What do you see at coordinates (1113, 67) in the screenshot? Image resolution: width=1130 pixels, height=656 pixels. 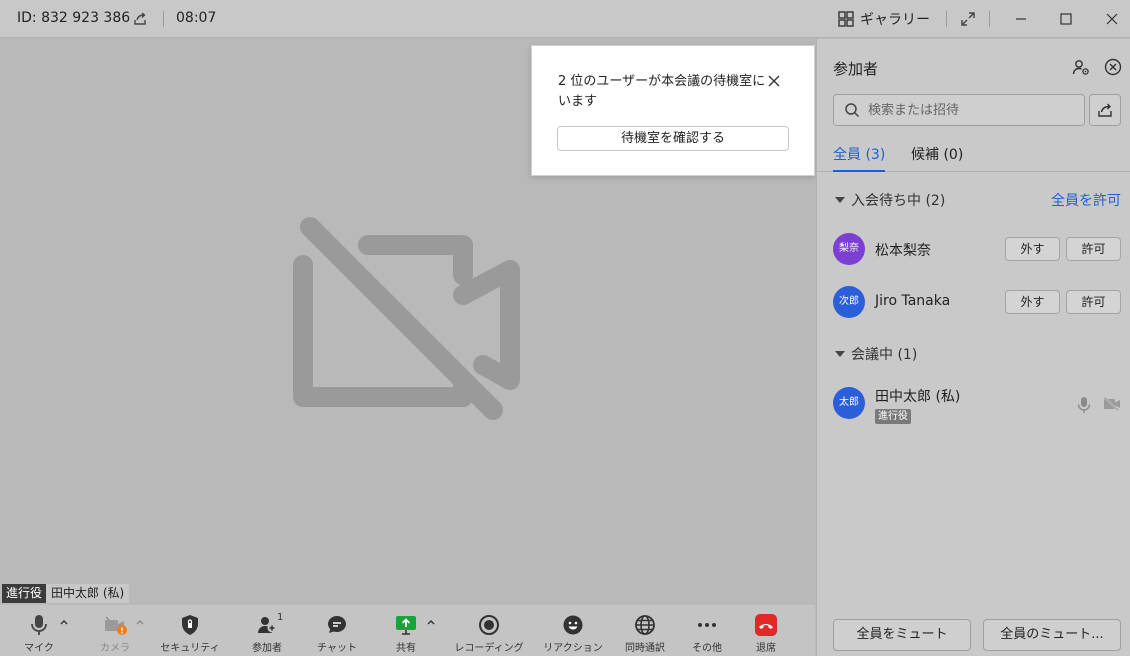 I see `close-panel-icon` at bounding box center [1113, 67].